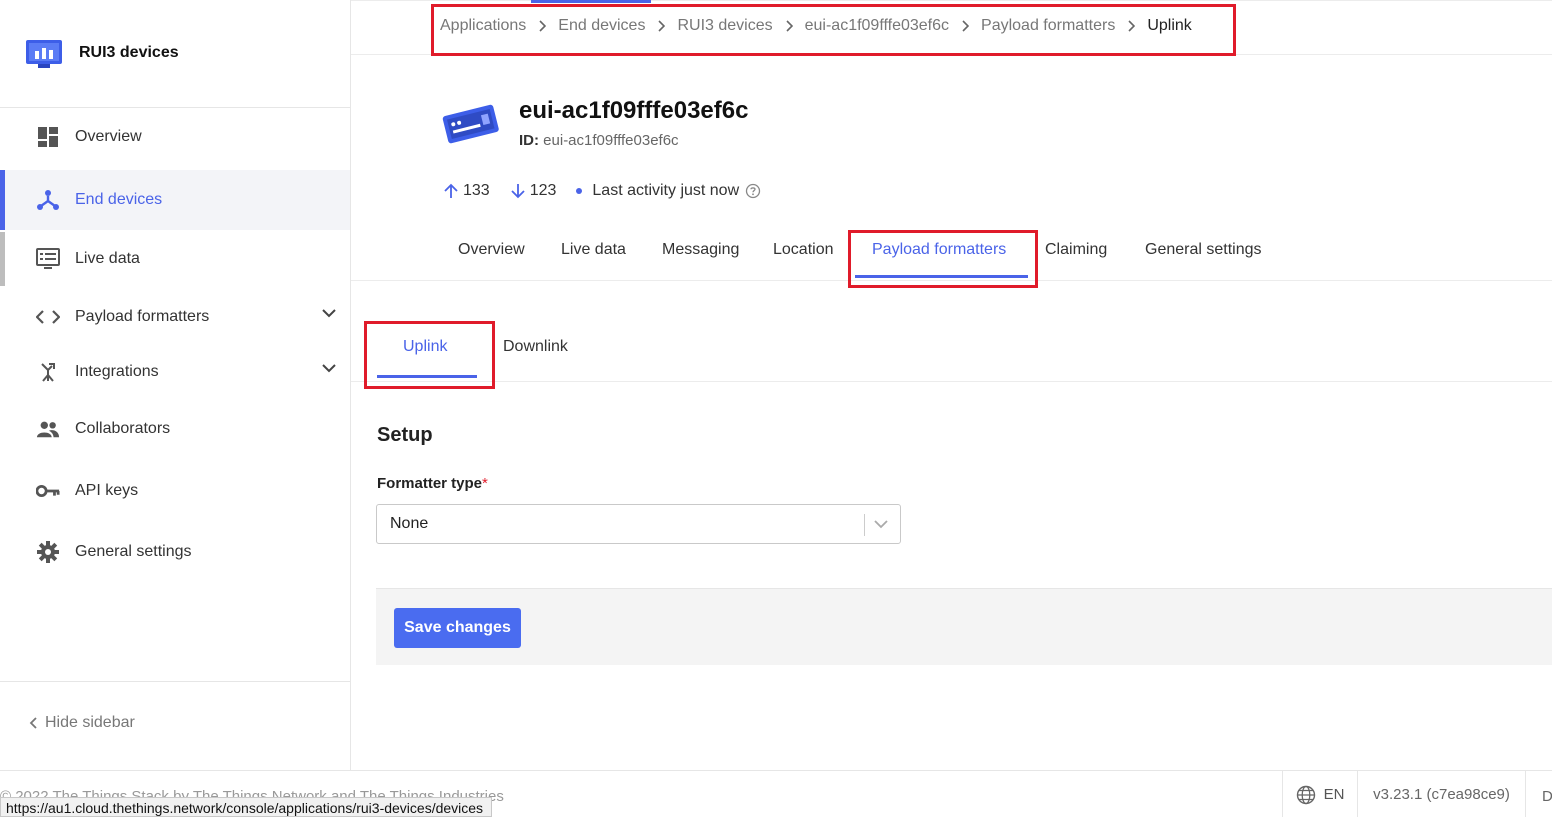  What do you see at coordinates (1441, 794) in the screenshot?
I see `version-text: v3.23.1 (c7ea98ce9)` at bounding box center [1441, 794].